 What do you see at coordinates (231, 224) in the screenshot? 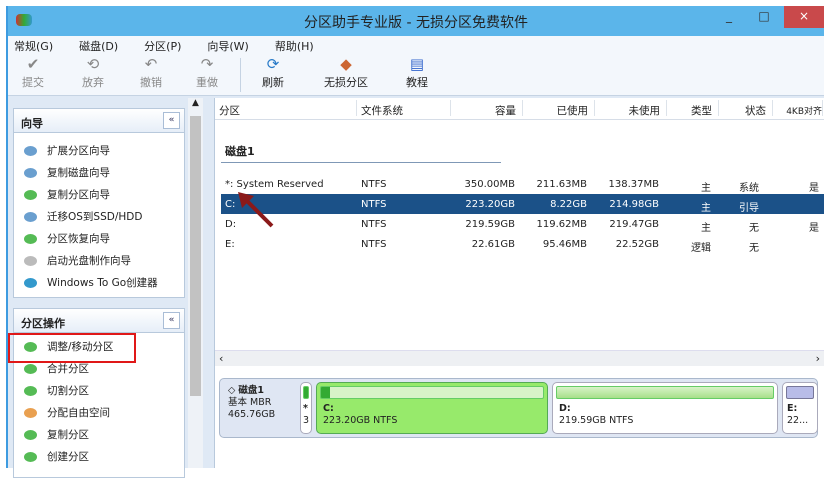
I see `table-cell: D:` at bounding box center [231, 224].